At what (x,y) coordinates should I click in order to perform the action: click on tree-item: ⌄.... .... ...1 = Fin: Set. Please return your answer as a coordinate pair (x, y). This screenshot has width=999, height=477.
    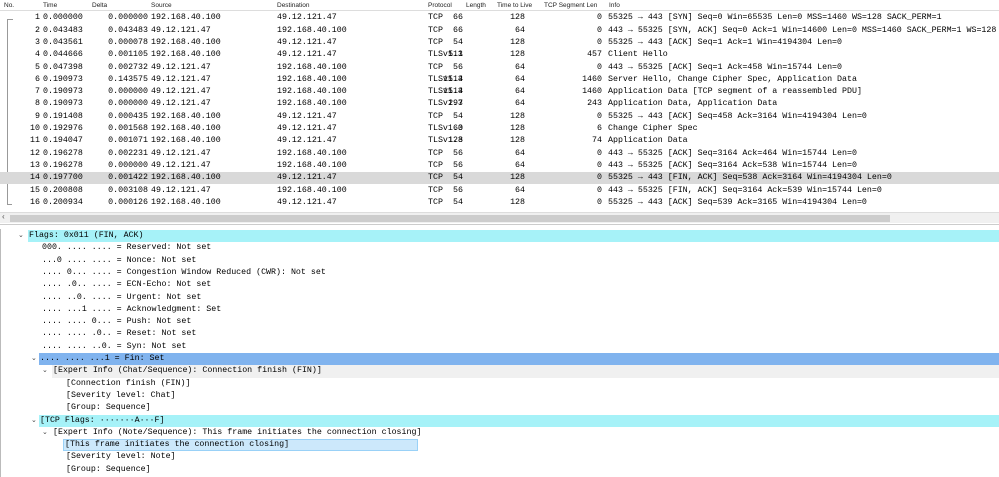
    Looking at the image, I should click on (500, 359).